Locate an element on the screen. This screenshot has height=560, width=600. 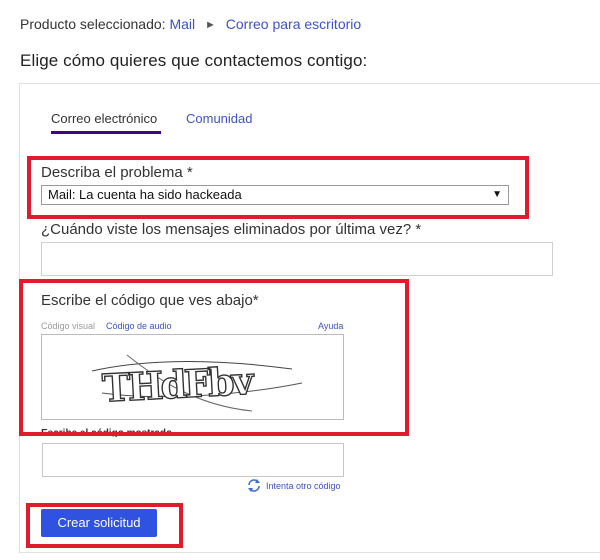
highlight-box-submit is located at coordinates (104, 525).